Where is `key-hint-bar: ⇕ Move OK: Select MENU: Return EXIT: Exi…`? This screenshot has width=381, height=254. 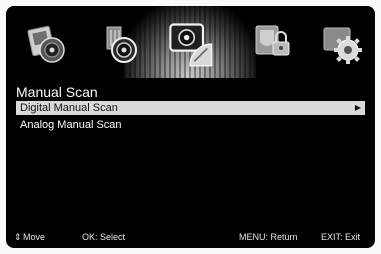
key-hint-bar: ⇕ Move OK: Select MENU: Return EXIT: Exi… is located at coordinates (190, 239).